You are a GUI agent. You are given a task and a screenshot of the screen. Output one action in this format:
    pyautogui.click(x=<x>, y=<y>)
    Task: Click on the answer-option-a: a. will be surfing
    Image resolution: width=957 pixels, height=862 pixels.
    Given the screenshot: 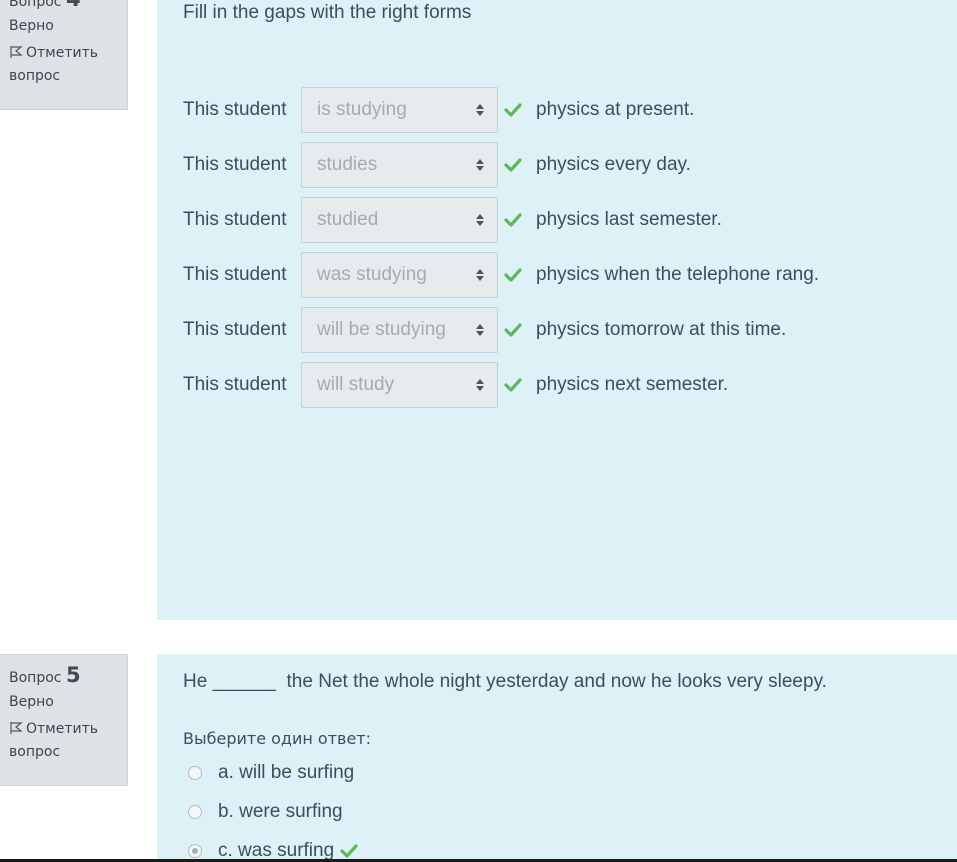 What is the action you would take?
    pyautogui.click(x=271, y=773)
    